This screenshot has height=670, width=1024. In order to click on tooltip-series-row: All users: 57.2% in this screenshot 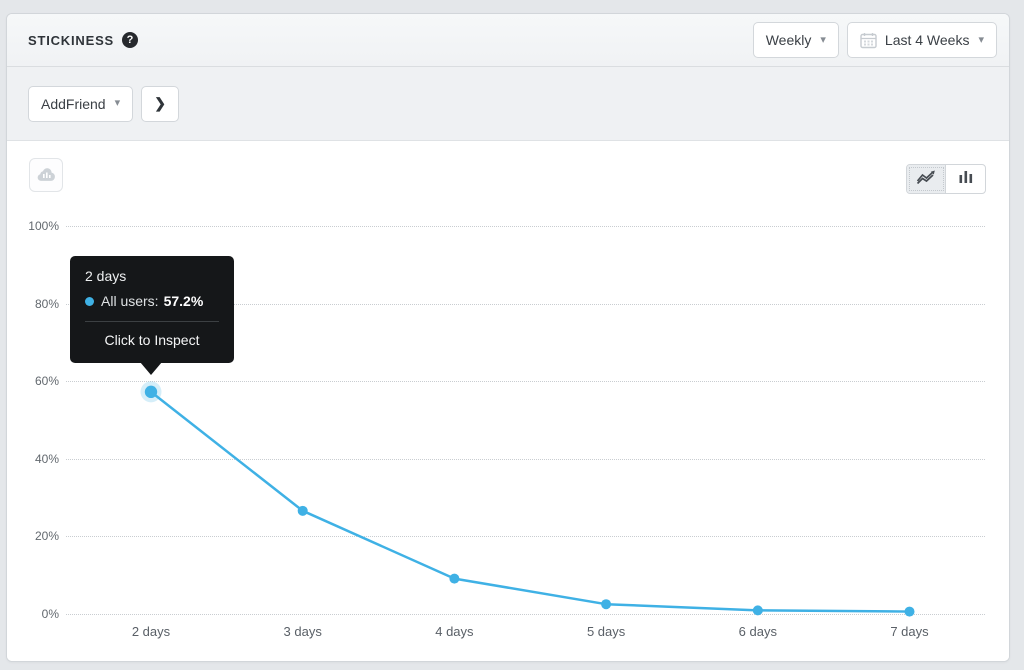, I will do `click(152, 301)`.